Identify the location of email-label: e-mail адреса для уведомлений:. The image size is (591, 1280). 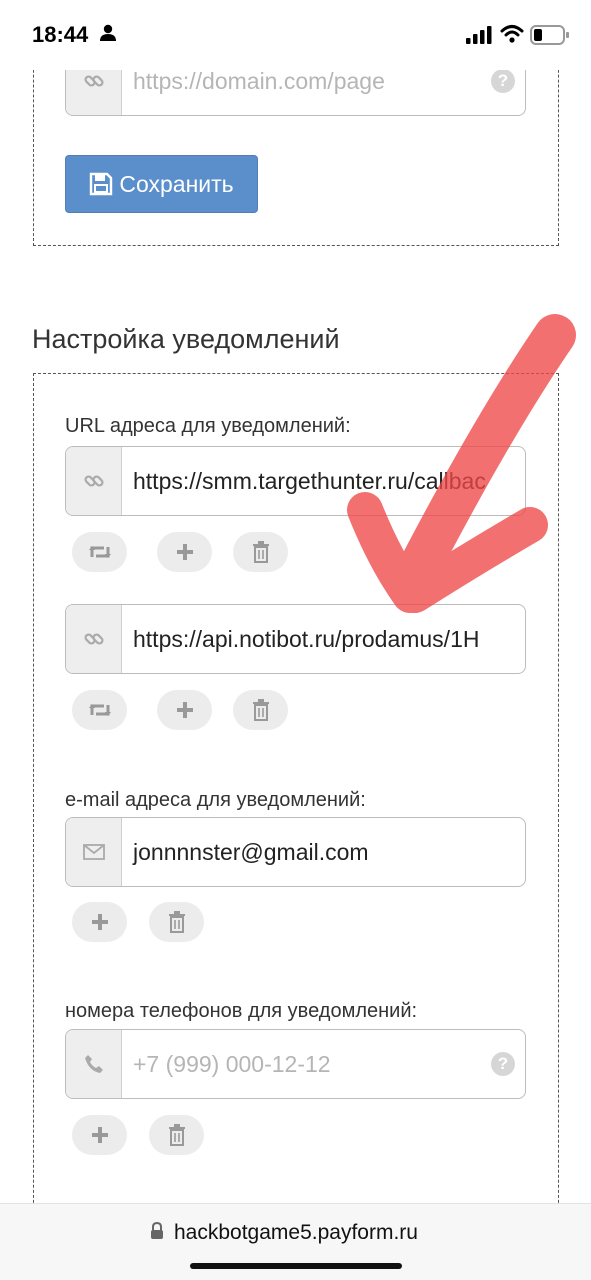
(215, 800).